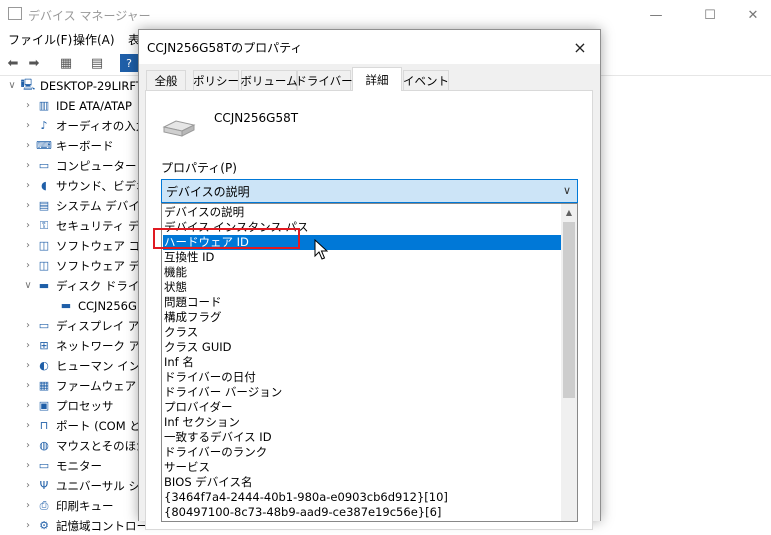  What do you see at coordinates (210, 377) in the screenshot?
I see `property-option: ドライバーの日付` at bounding box center [210, 377].